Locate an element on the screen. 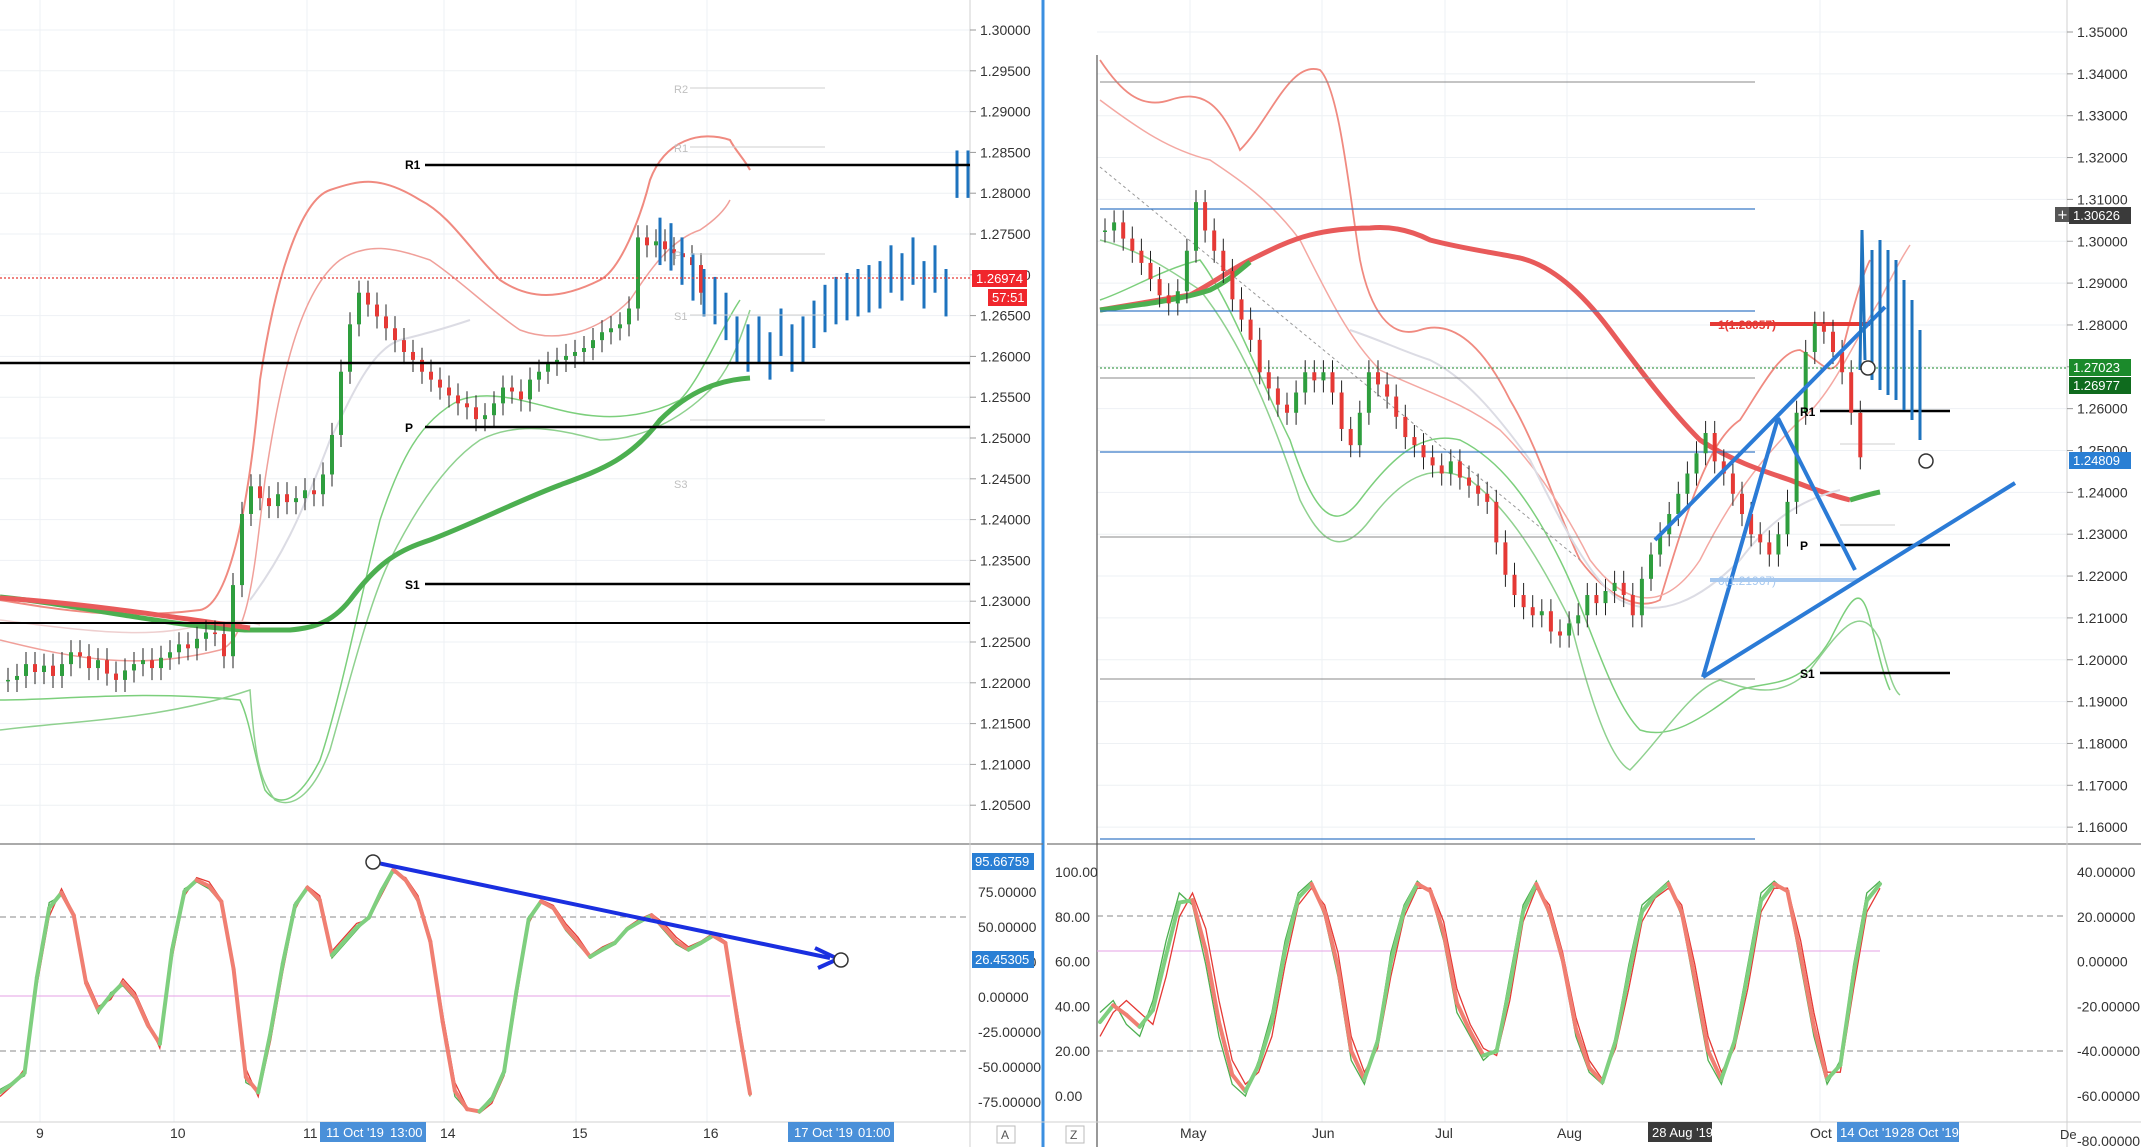 The image size is (2141, 1147). left-y-tick-label: 1.30000 is located at coordinates (1005, 30).